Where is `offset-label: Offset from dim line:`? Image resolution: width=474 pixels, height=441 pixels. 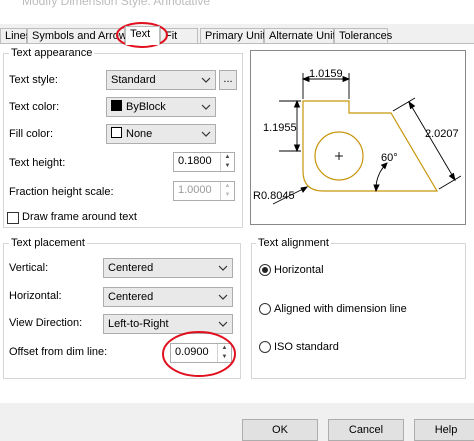
offset-label: Offset from dim line: is located at coordinates (58, 352).